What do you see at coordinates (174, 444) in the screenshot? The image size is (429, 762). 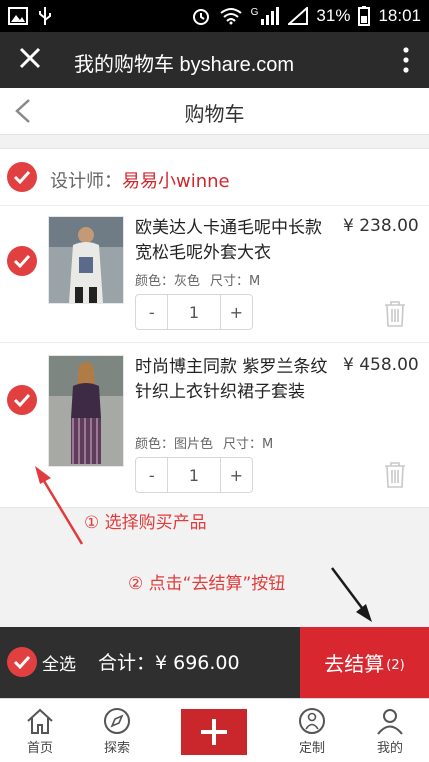 I see `product-color: 颜色：图片色` at bounding box center [174, 444].